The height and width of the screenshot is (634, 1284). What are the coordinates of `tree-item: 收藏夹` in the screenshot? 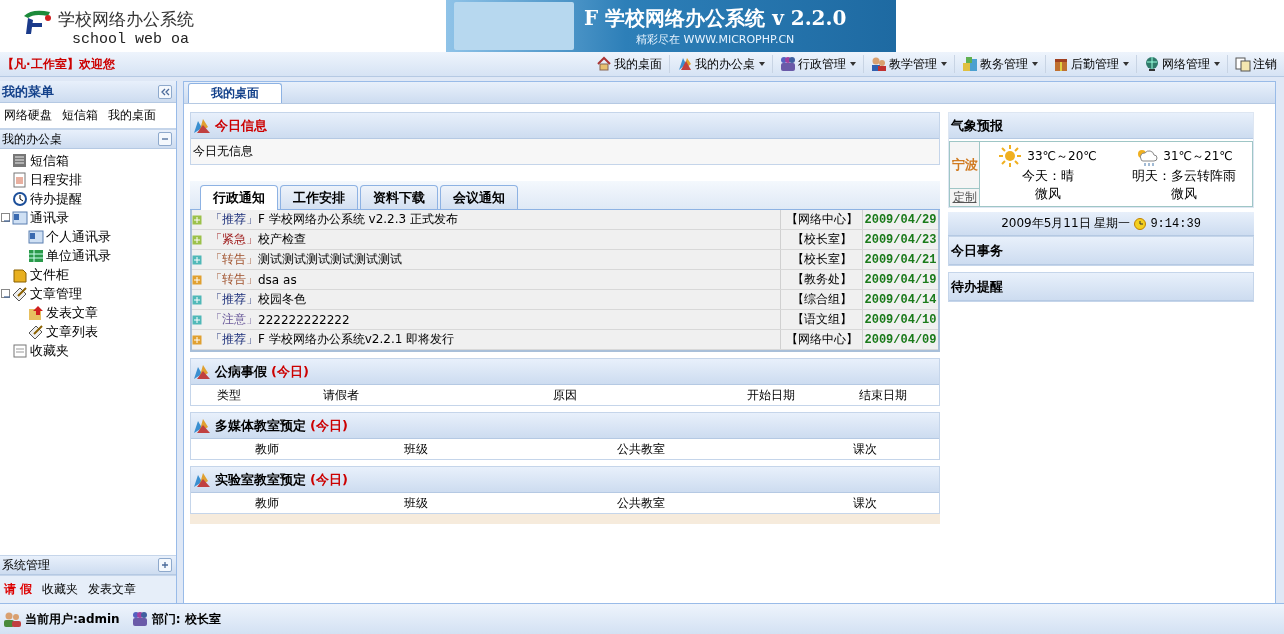 It's located at (49, 350).